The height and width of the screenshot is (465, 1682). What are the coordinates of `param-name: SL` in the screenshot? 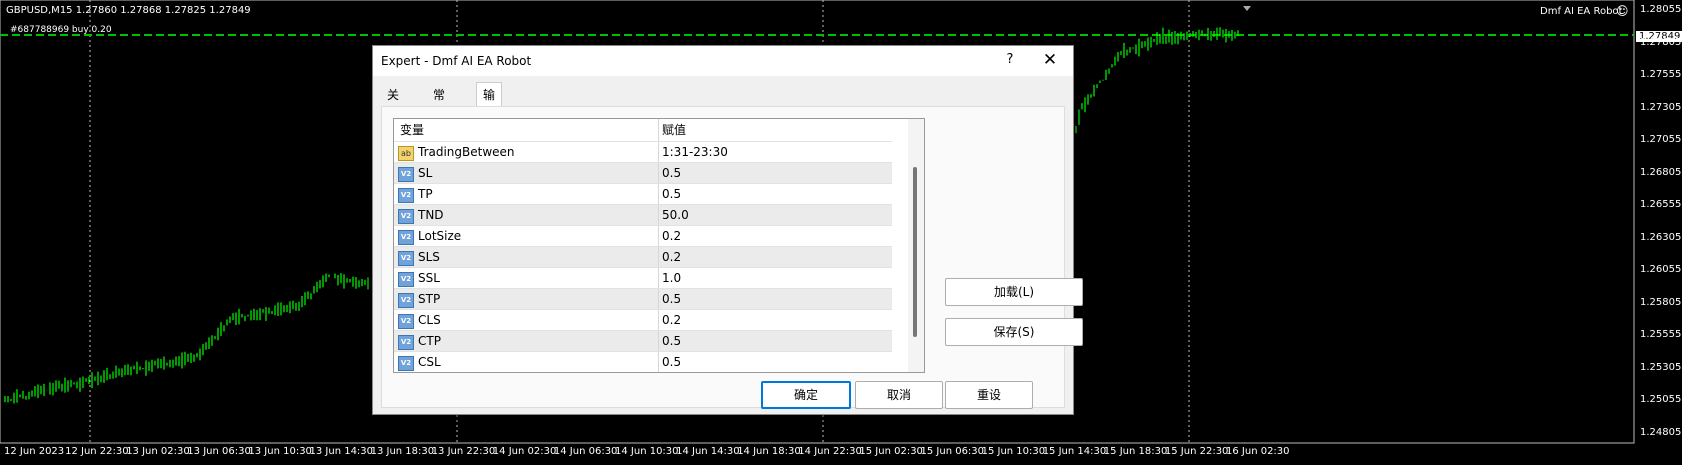 It's located at (425, 173).